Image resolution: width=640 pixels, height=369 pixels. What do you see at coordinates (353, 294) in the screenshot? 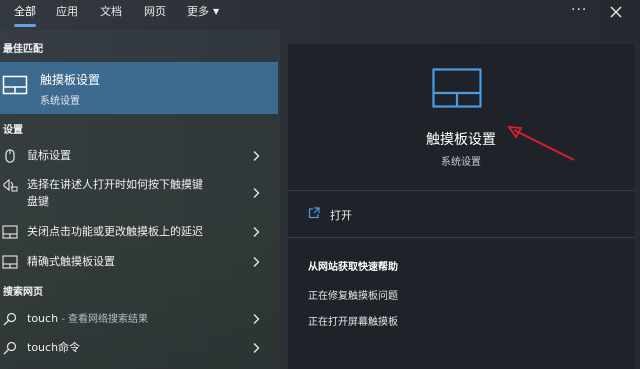
I see `help-link-fix-touchpad: 正在修复触摸板问题` at bounding box center [353, 294].